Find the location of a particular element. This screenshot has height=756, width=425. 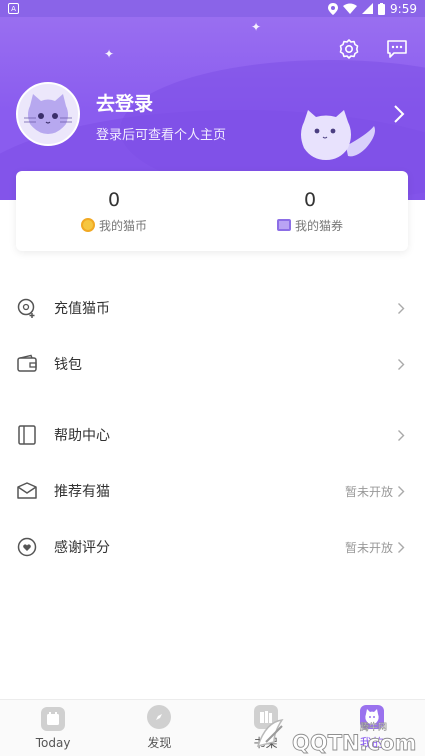

ticket-icon is located at coordinates (283, 225).